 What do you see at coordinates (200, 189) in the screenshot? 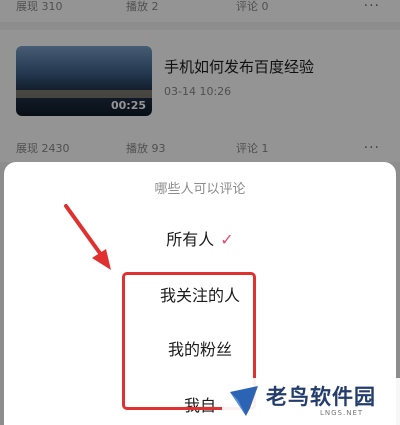
I see `sheet-title: 哪些人可以评论` at bounding box center [200, 189].